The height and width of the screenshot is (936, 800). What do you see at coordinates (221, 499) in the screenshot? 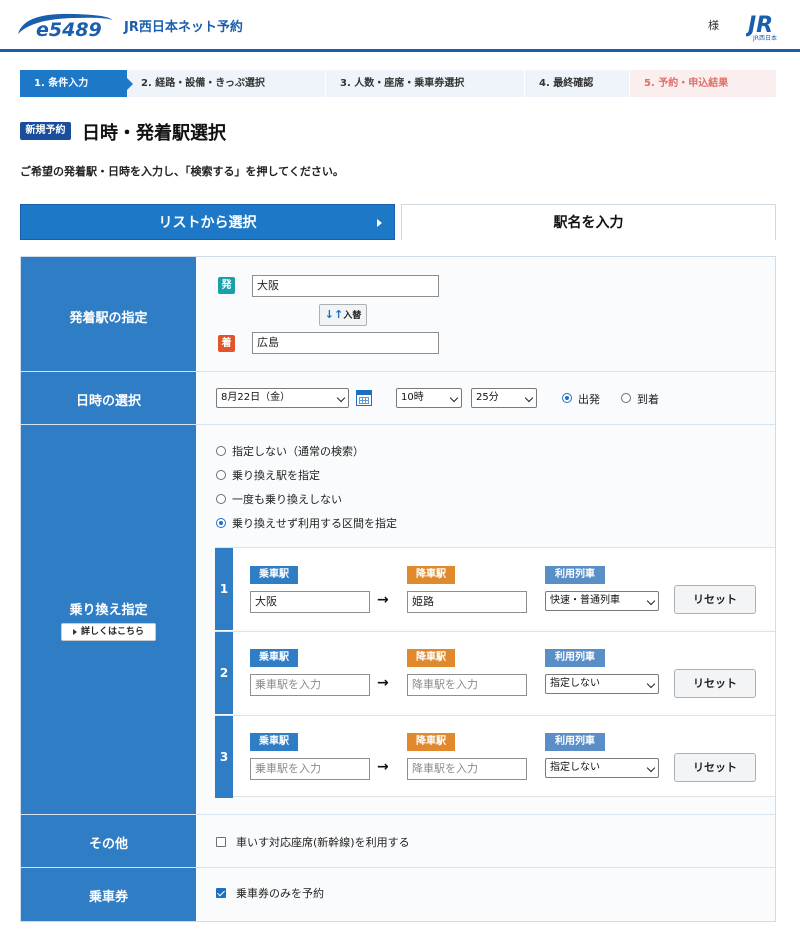
I see `transfer-option-direct-radio` at bounding box center [221, 499].